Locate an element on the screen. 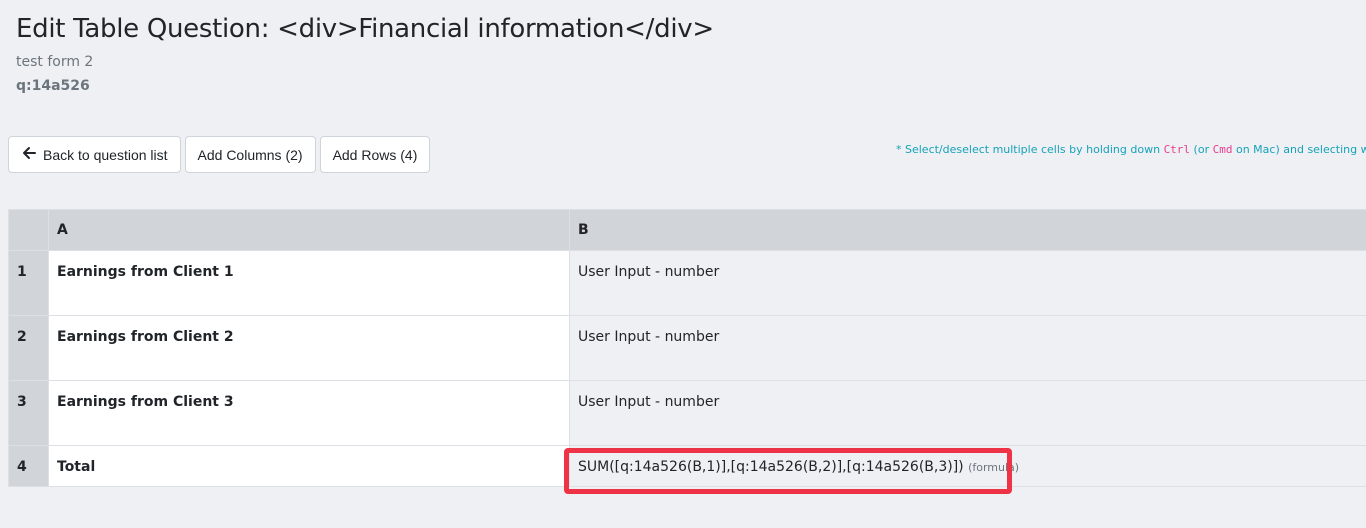 The height and width of the screenshot is (528, 1366). cell-a1: Earnings from Client 1 is located at coordinates (309, 283).